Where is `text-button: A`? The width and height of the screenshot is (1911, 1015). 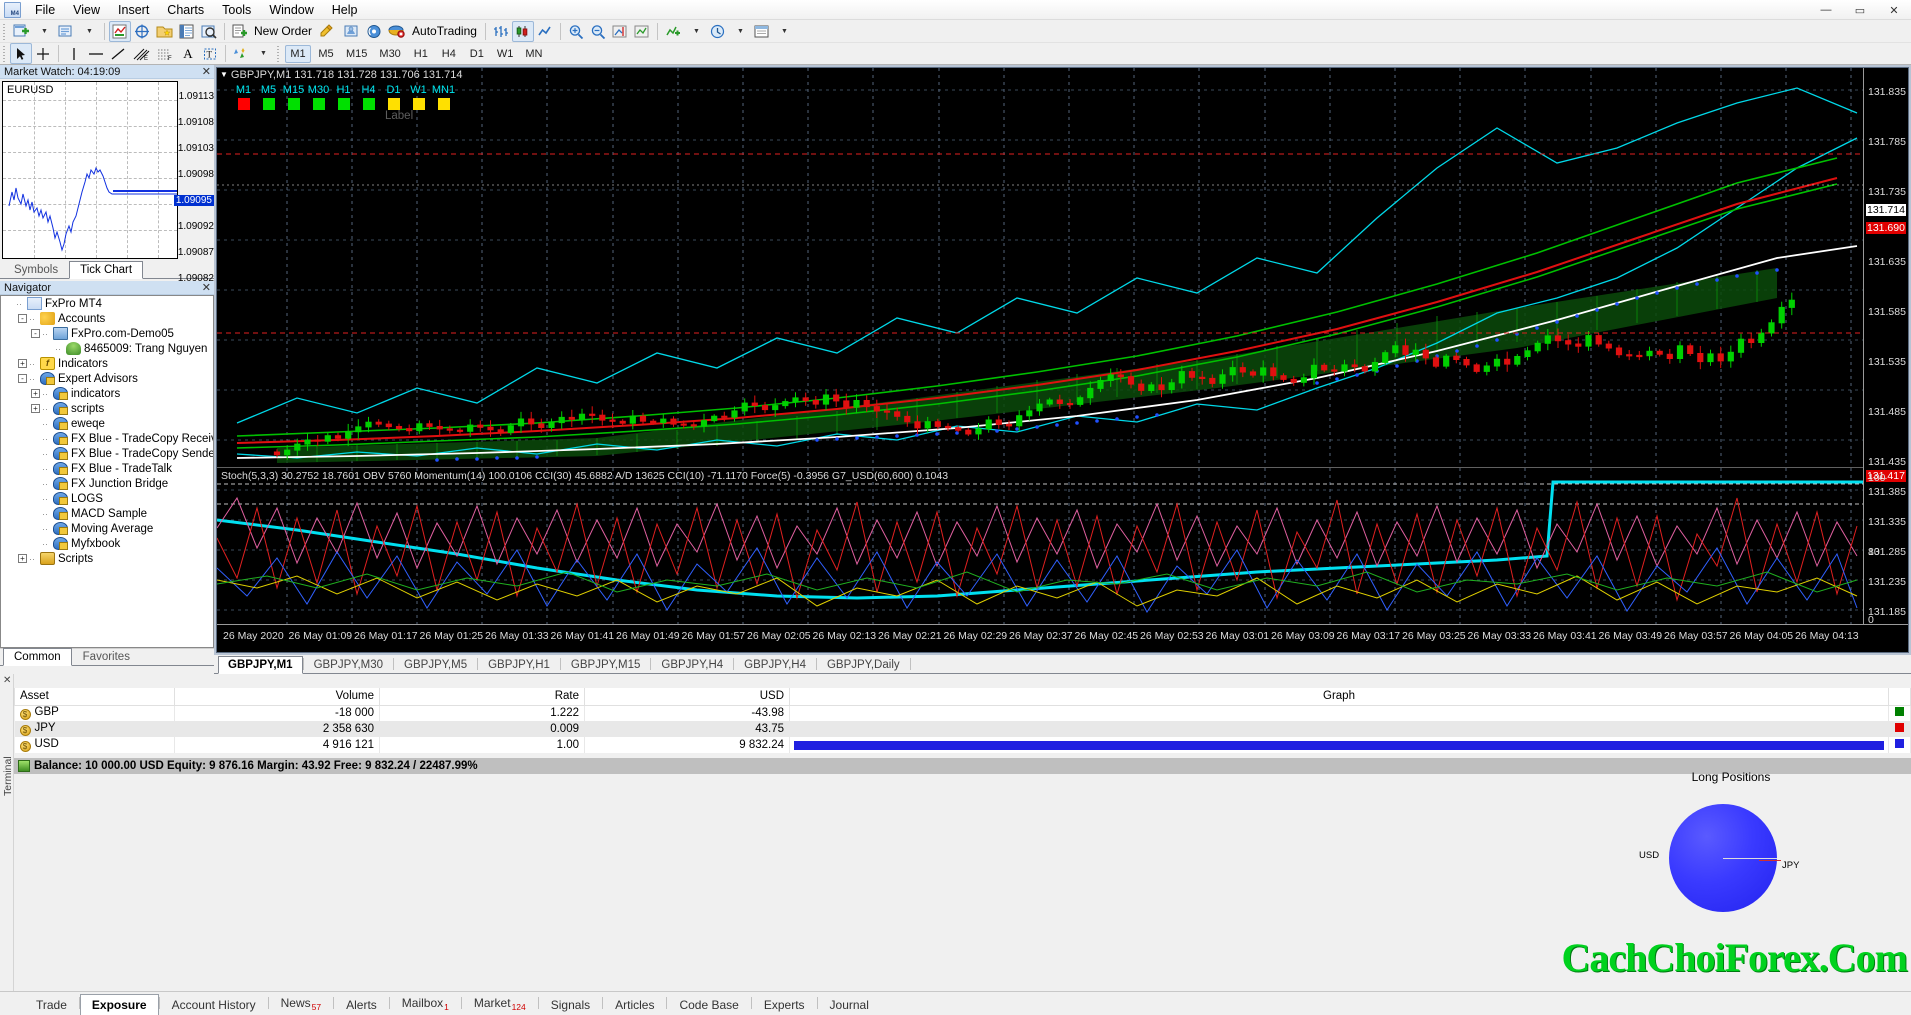 text-button: A is located at coordinates (188, 53).